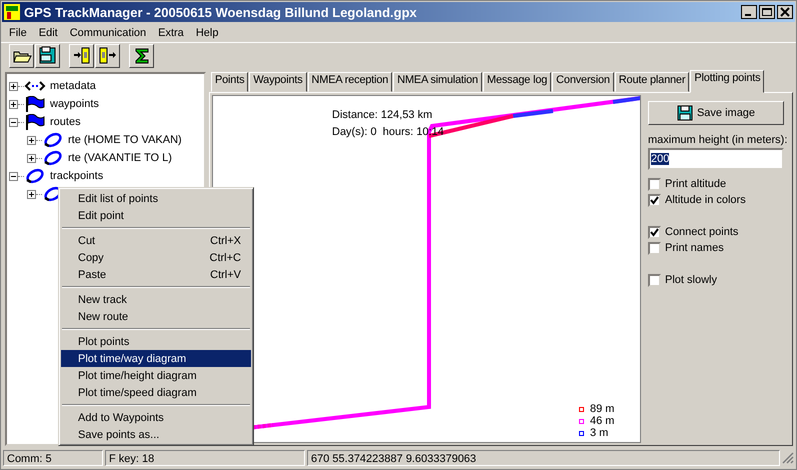 The image size is (797, 470). I want to click on menu-item: Copy Ctrl+C, so click(156, 257).